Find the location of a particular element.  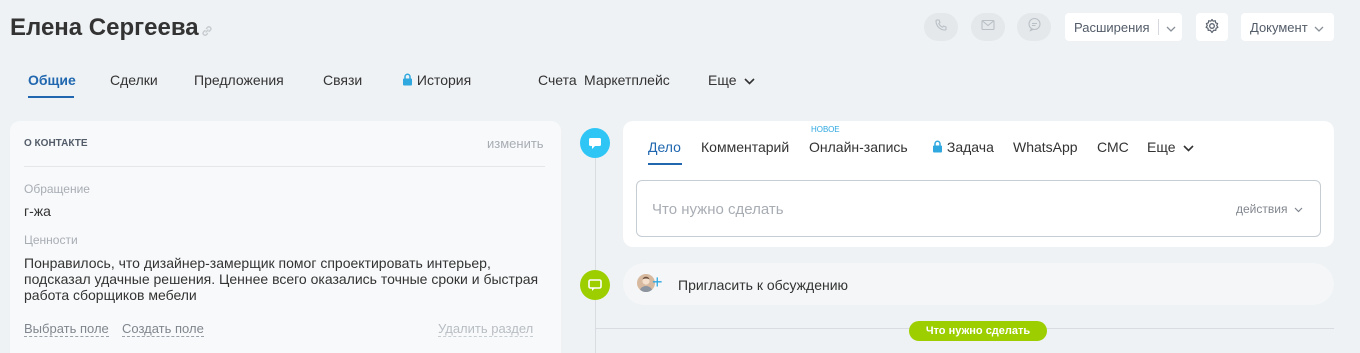

tab-more-label: Еще is located at coordinates (722, 80).